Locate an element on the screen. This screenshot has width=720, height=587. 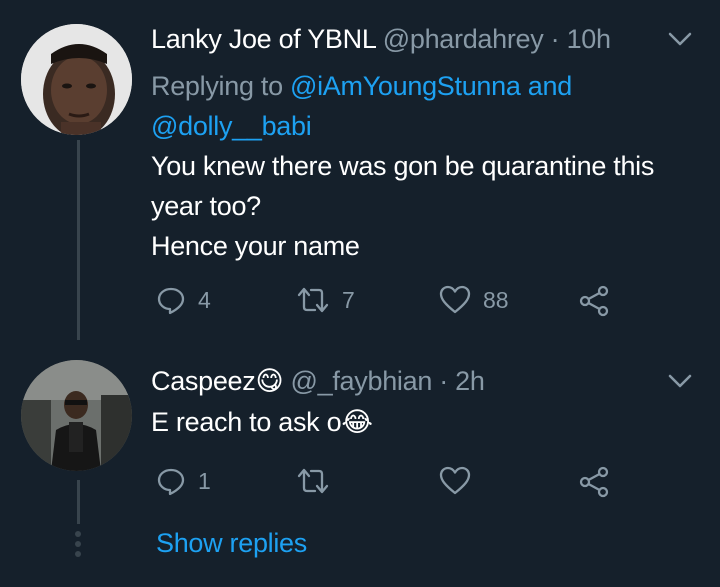
retweet-count: 7 is located at coordinates (348, 299).